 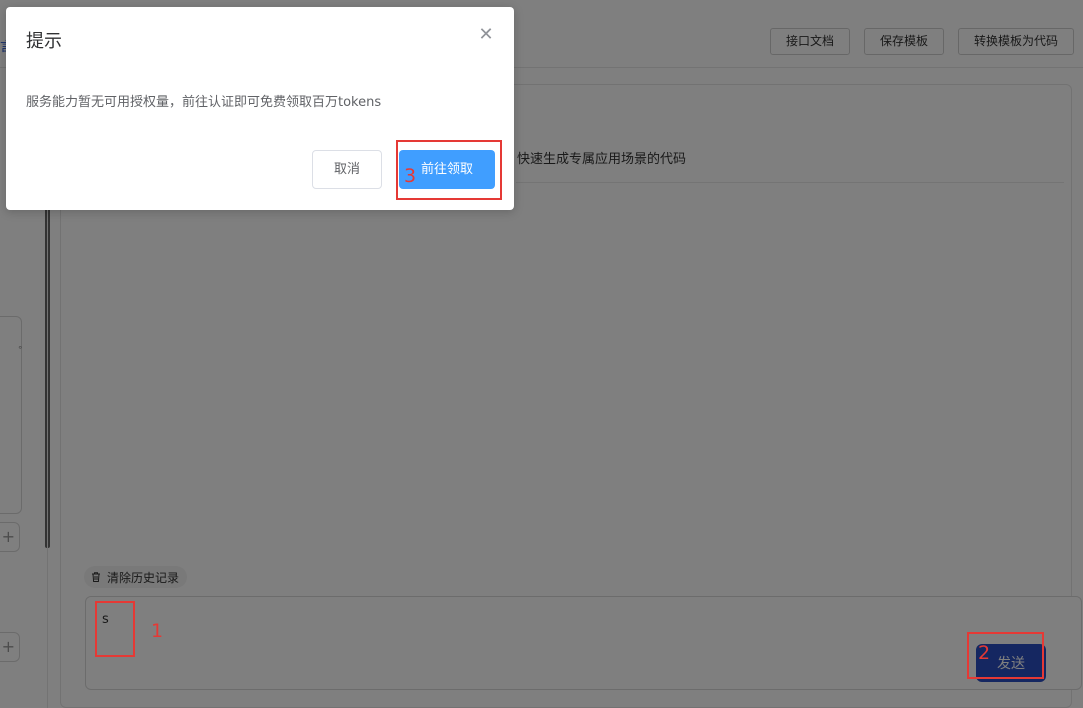 What do you see at coordinates (410, 176) in the screenshot?
I see `annotation-number: 3` at bounding box center [410, 176].